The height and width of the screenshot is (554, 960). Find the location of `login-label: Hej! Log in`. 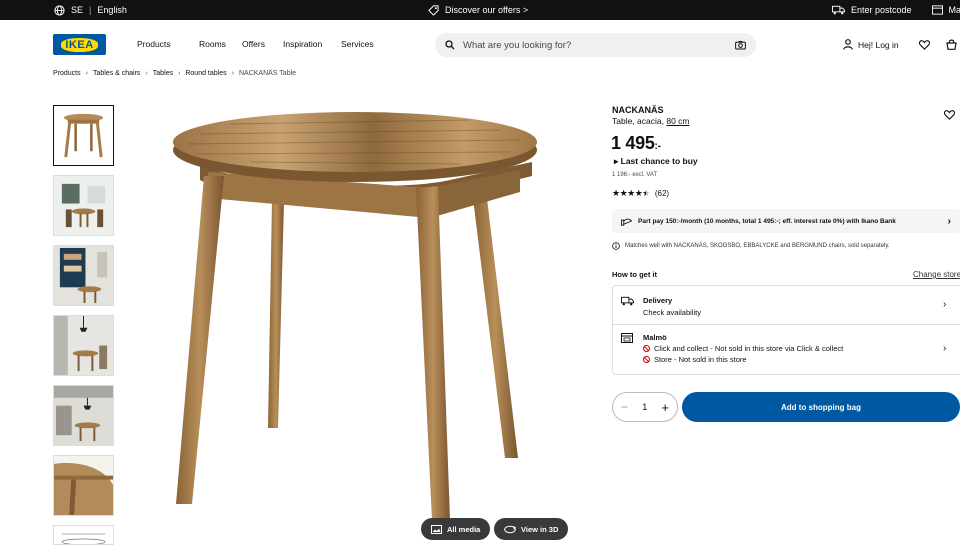

login-label: Hej! Log in is located at coordinates (878, 44).